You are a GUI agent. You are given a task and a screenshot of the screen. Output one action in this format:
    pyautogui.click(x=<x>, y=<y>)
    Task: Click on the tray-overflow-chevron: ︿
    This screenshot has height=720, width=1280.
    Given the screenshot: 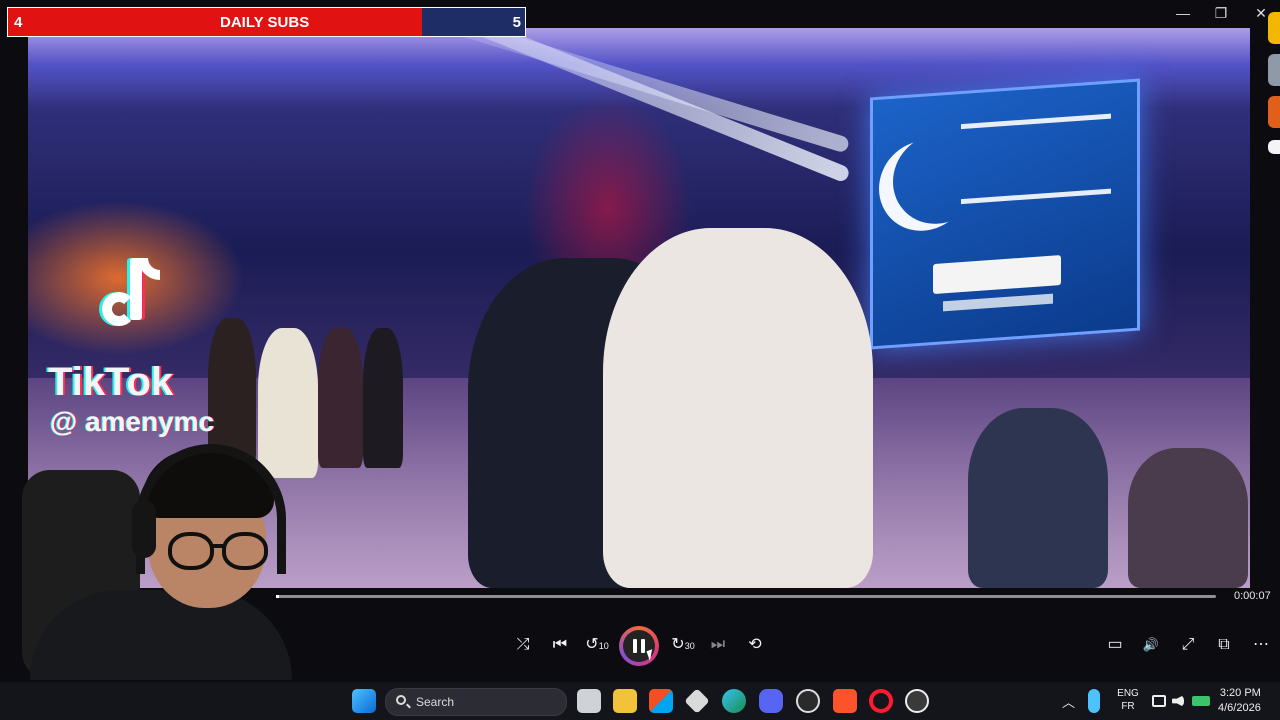 What is the action you would take?
    pyautogui.click(x=1068, y=701)
    